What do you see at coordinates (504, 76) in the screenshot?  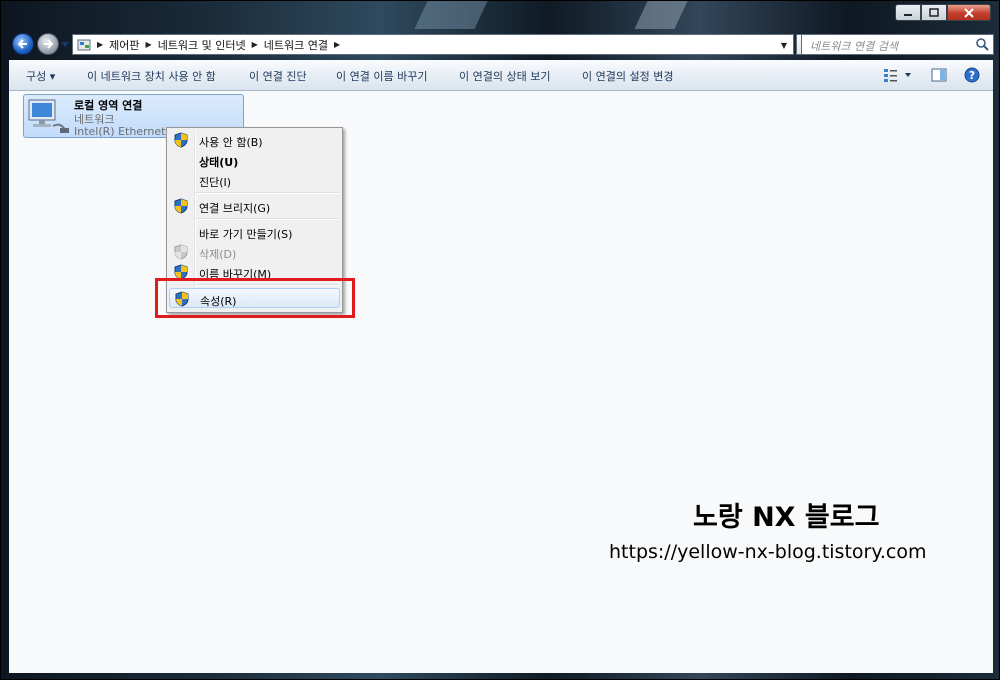 I see `view-status-button: 이 연결의 상태 보기` at bounding box center [504, 76].